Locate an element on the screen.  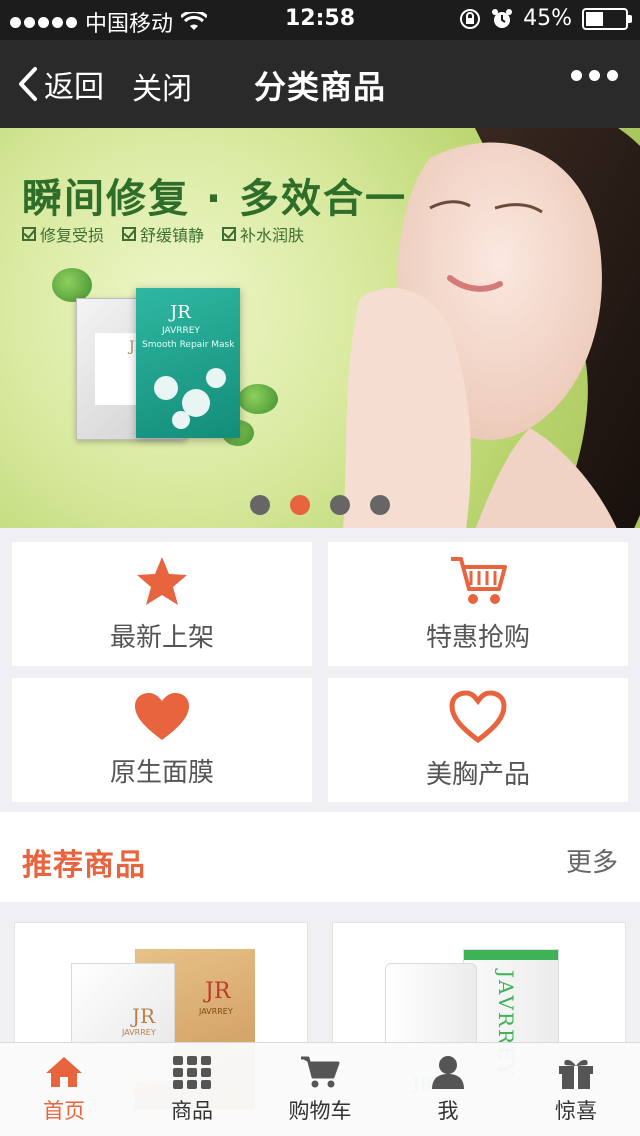
tab-label: 购物车 is located at coordinates (320, 1110).